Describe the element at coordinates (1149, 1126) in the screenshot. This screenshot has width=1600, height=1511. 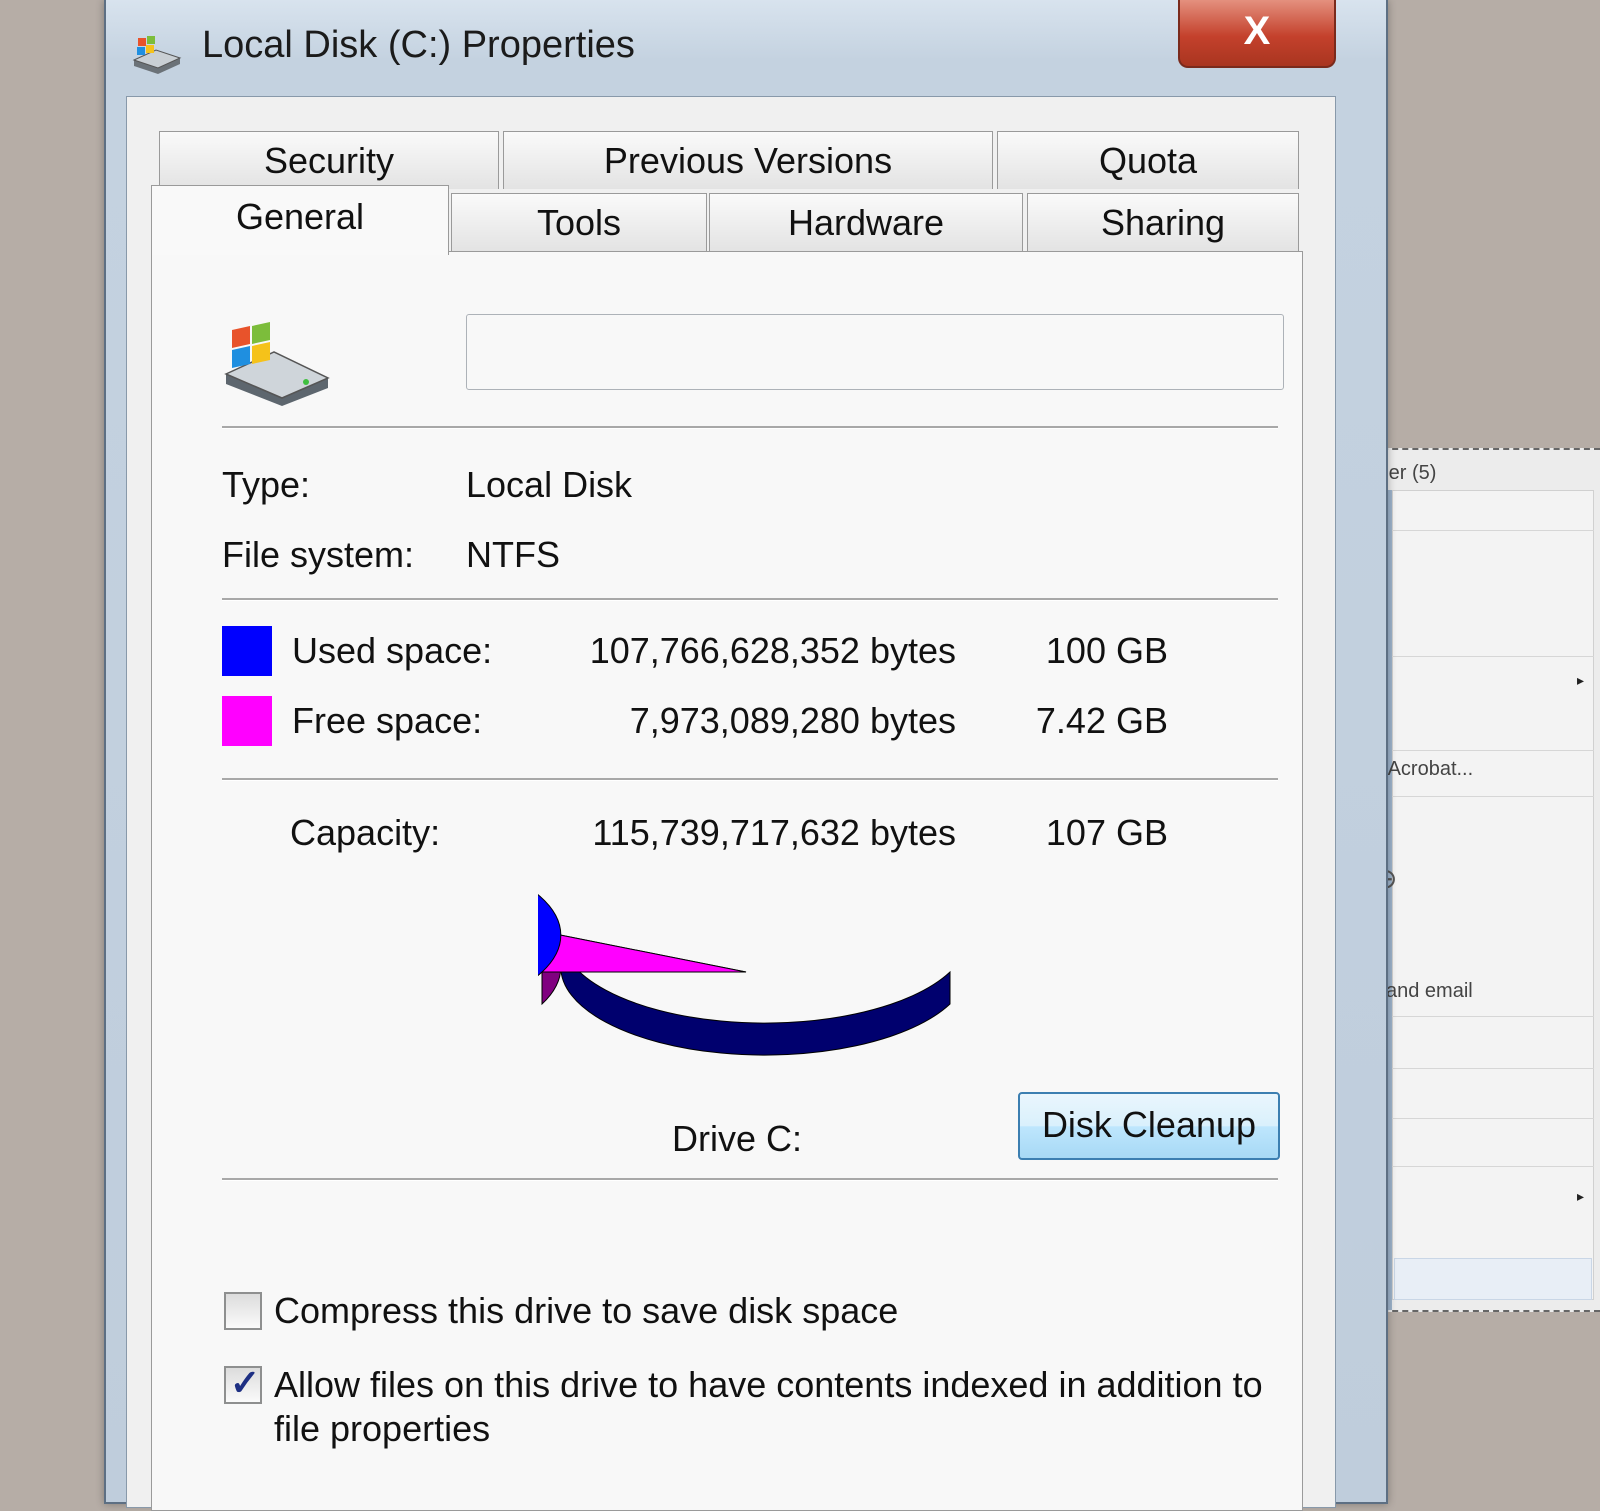
I see `disk-cleanup-button: Disk Cleanup` at that location.